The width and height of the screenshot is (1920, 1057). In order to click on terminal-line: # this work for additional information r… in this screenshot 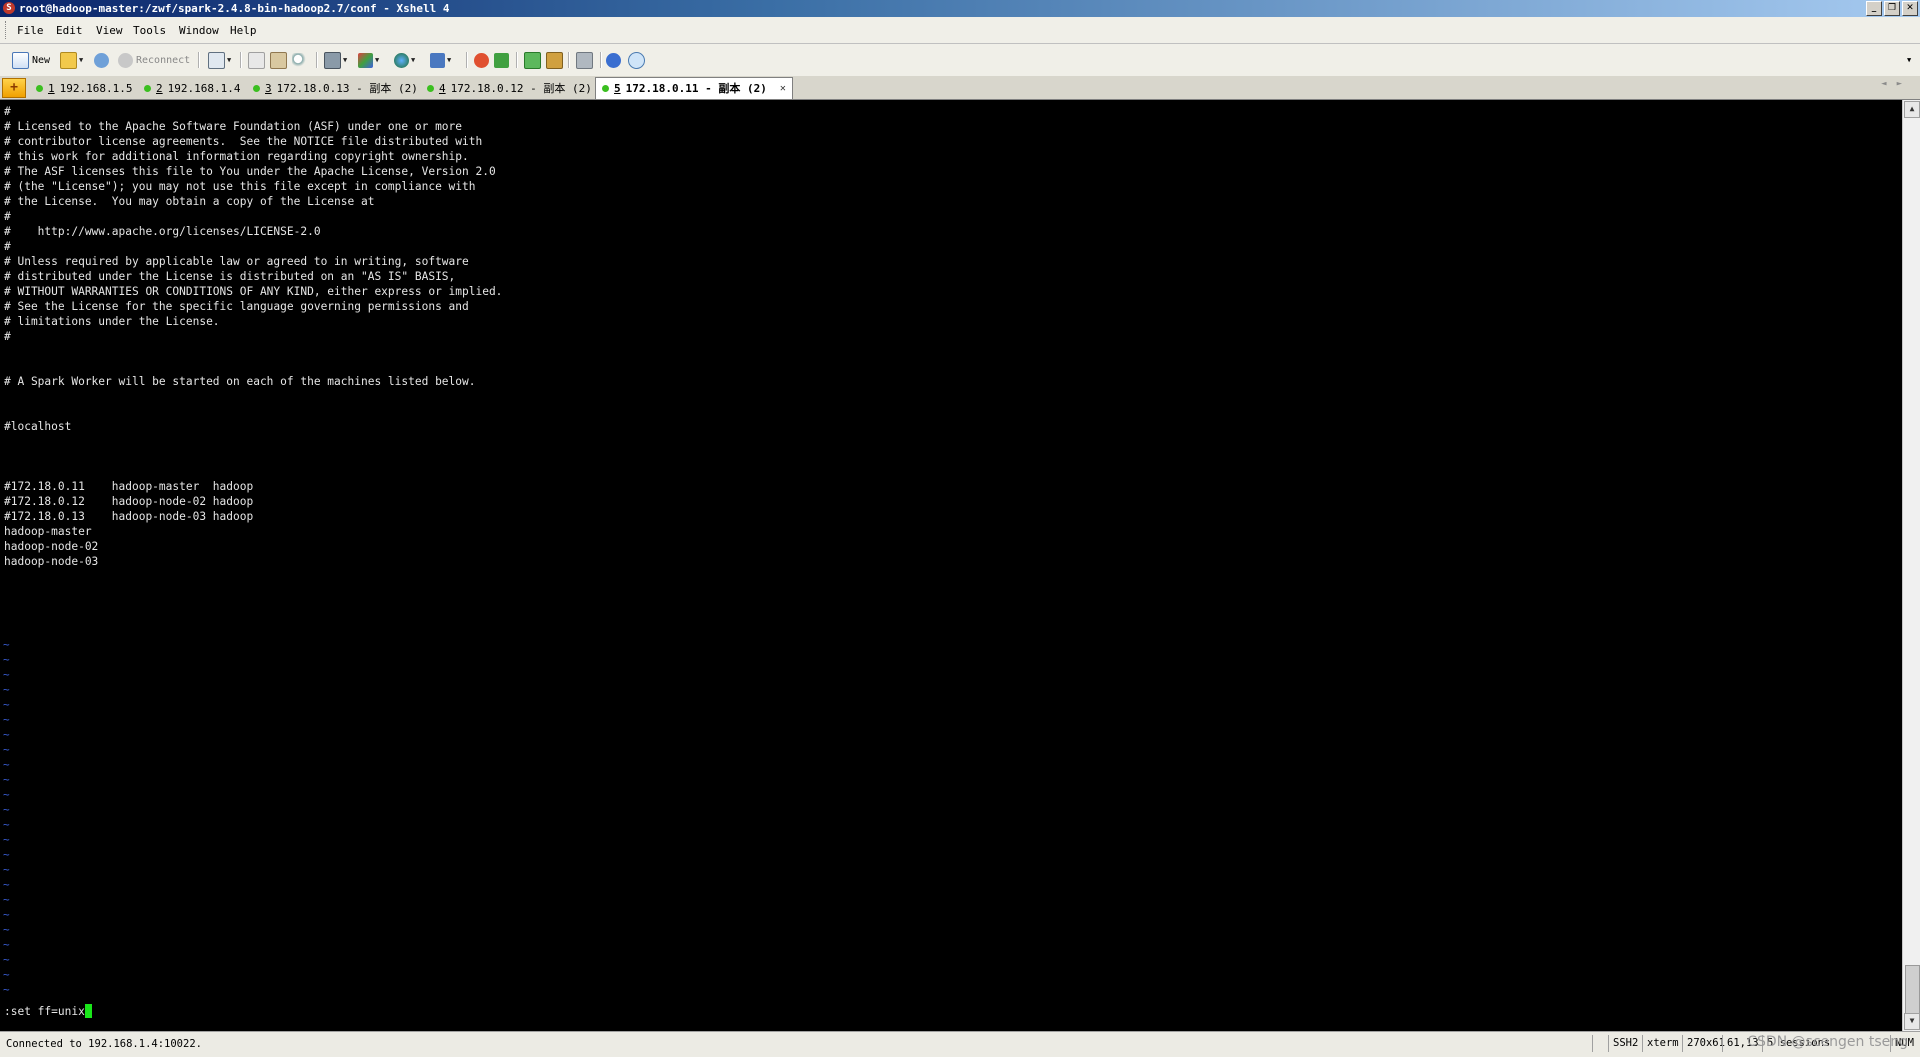, I will do `click(236, 156)`.